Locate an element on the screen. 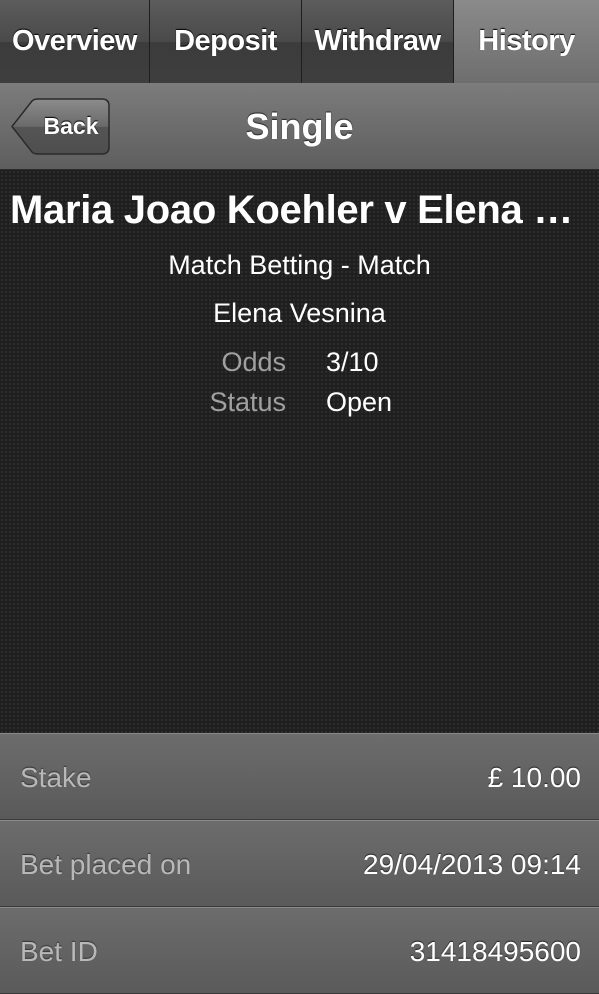 The width and height of the screenshot is (599, 994). tab-history: History is located at coordinates (526, 41).